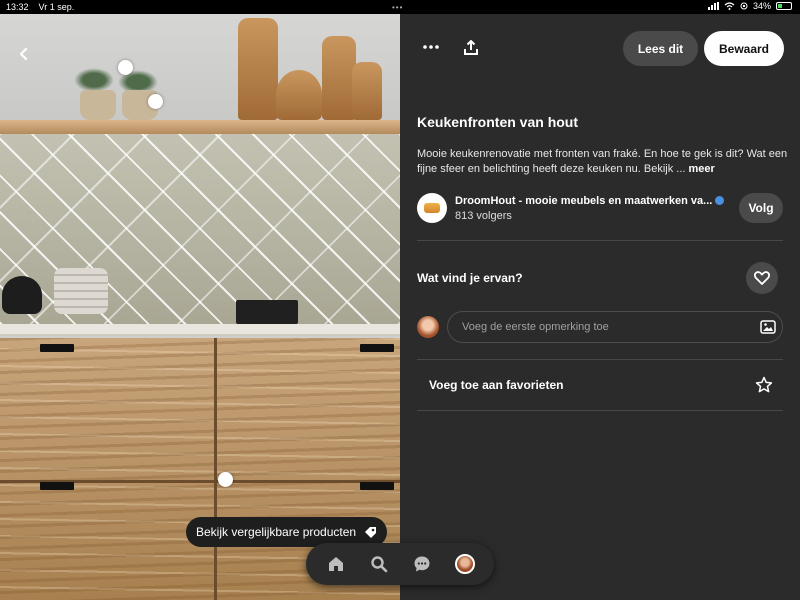 This screenshot has height=600, width=800. I want to click on heart-icon, so click(762, 278).